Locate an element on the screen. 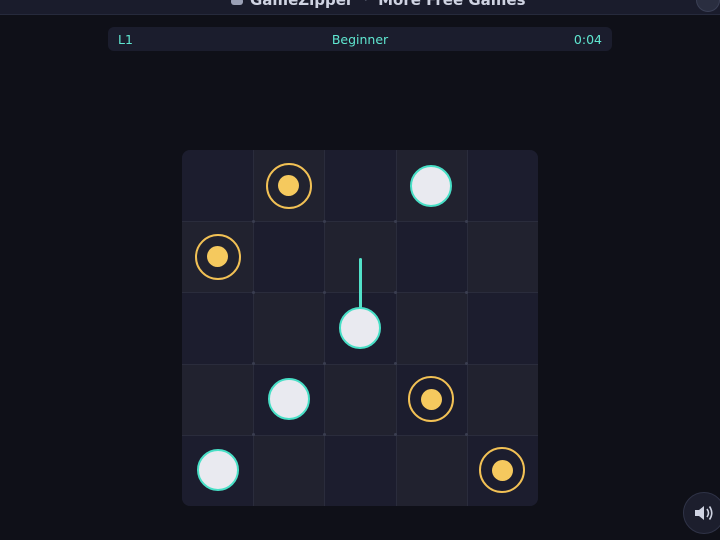 Image resolution: width=720 pixels, height=540 pixels. menu-button is located at coordinates (708, 6).